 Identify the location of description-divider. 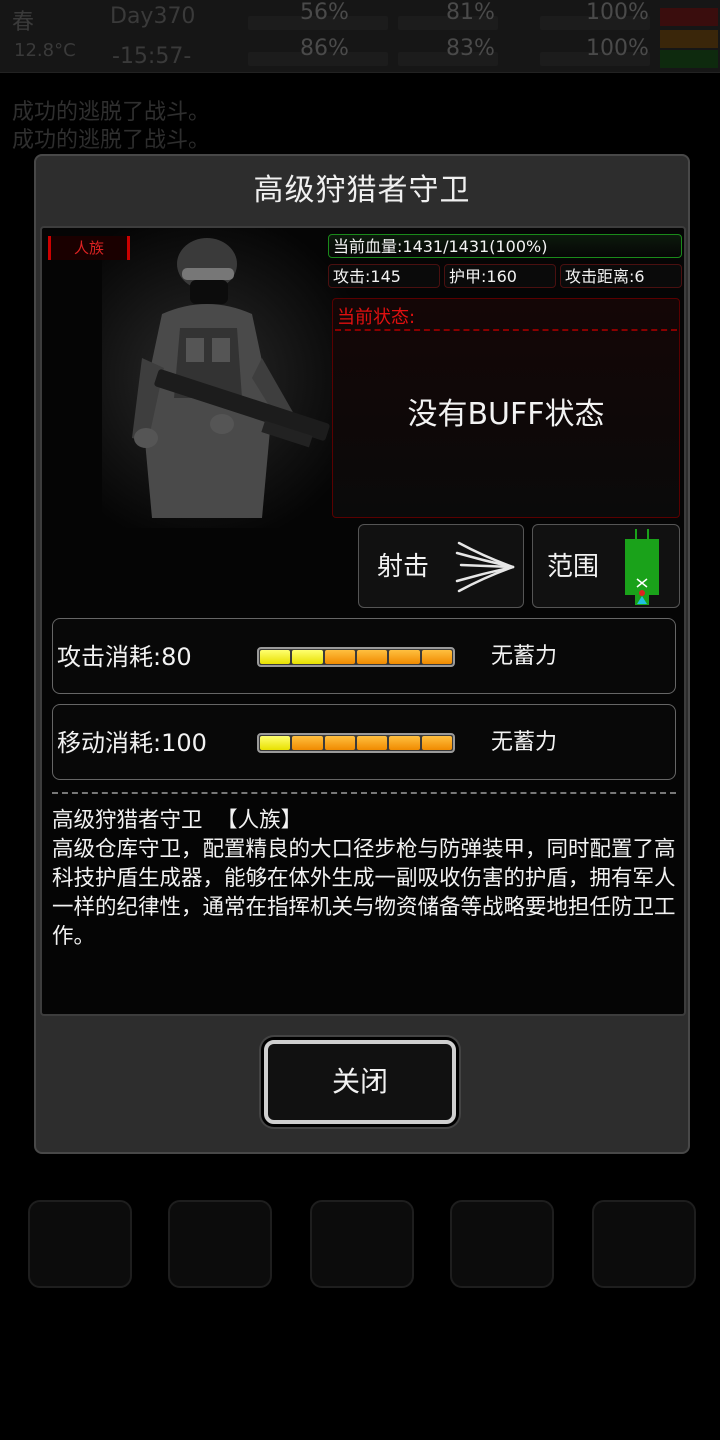
(364, 793).